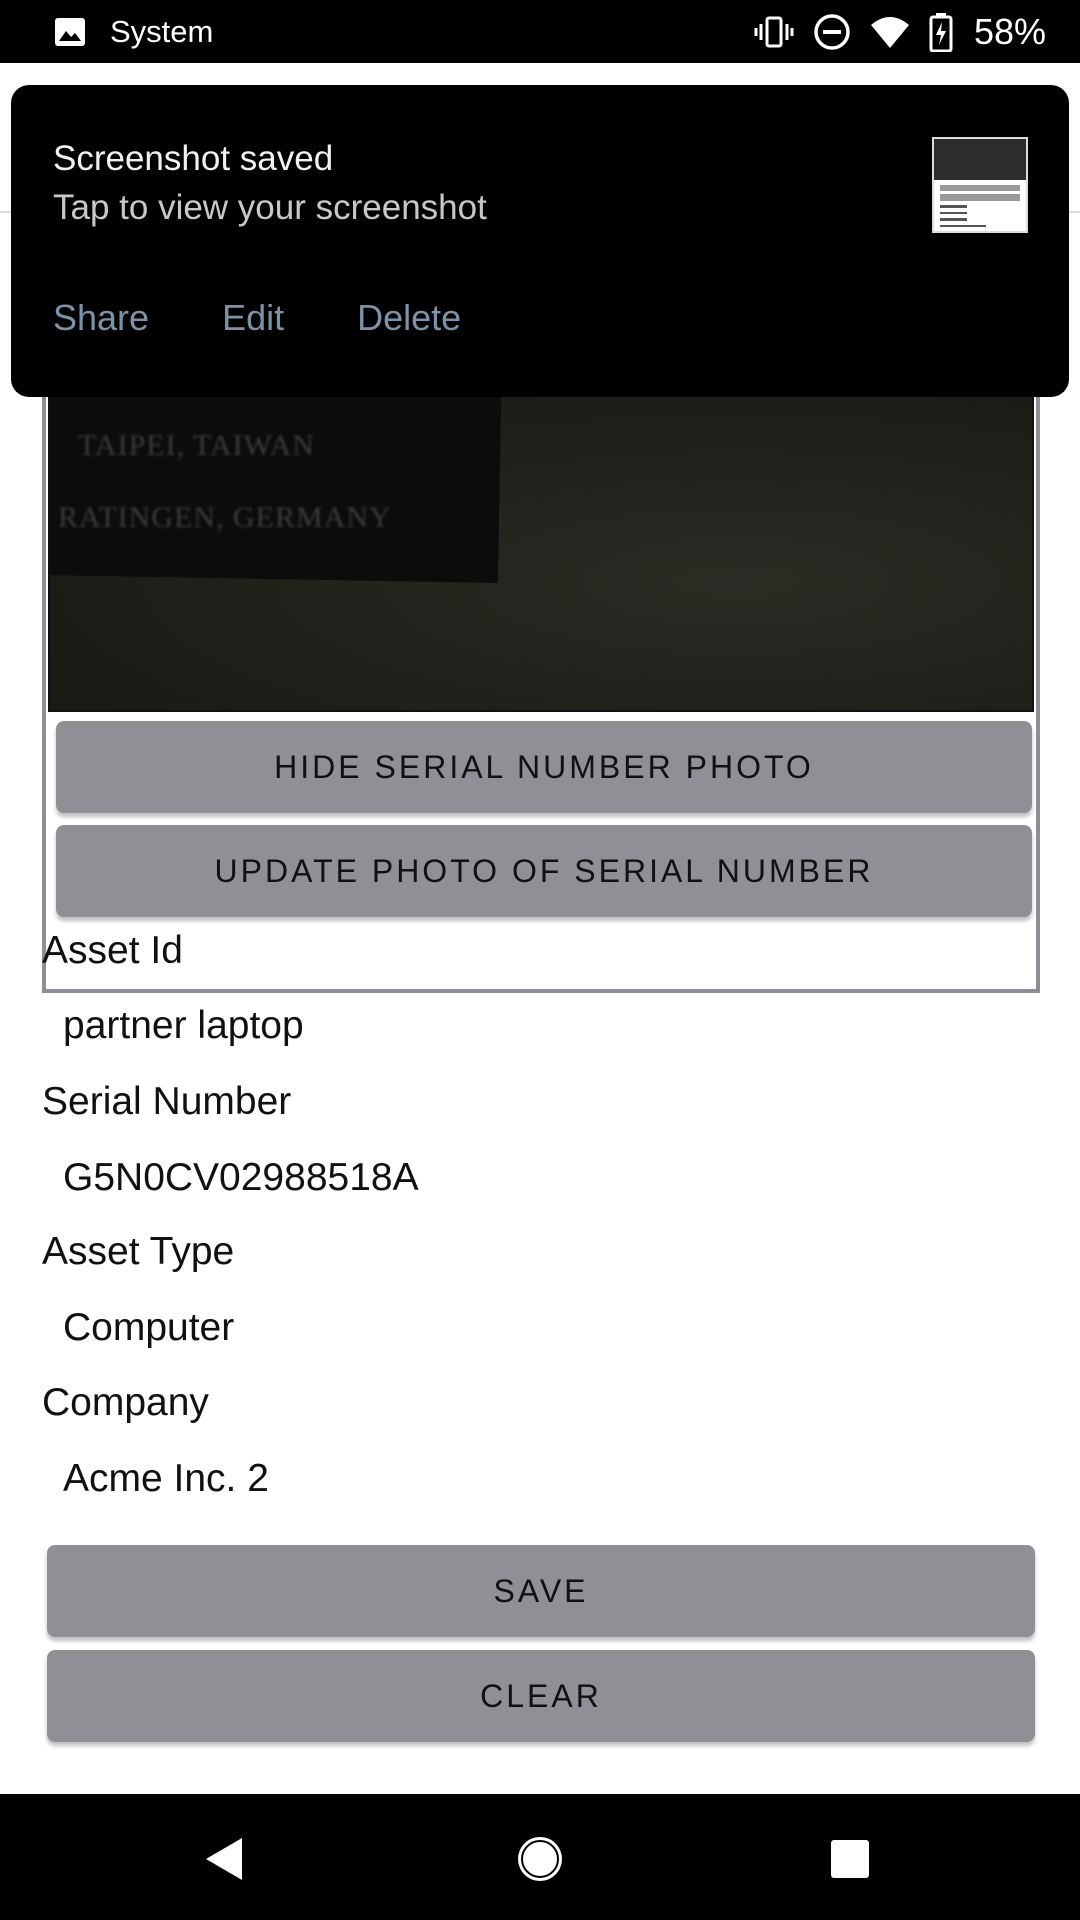 This screenshot has height=1920, width=1080. What do you see at coordinates (112, 950) in the screenshot?
I see `asset-id-label: Asset Id` at bounding box center [112, 950].